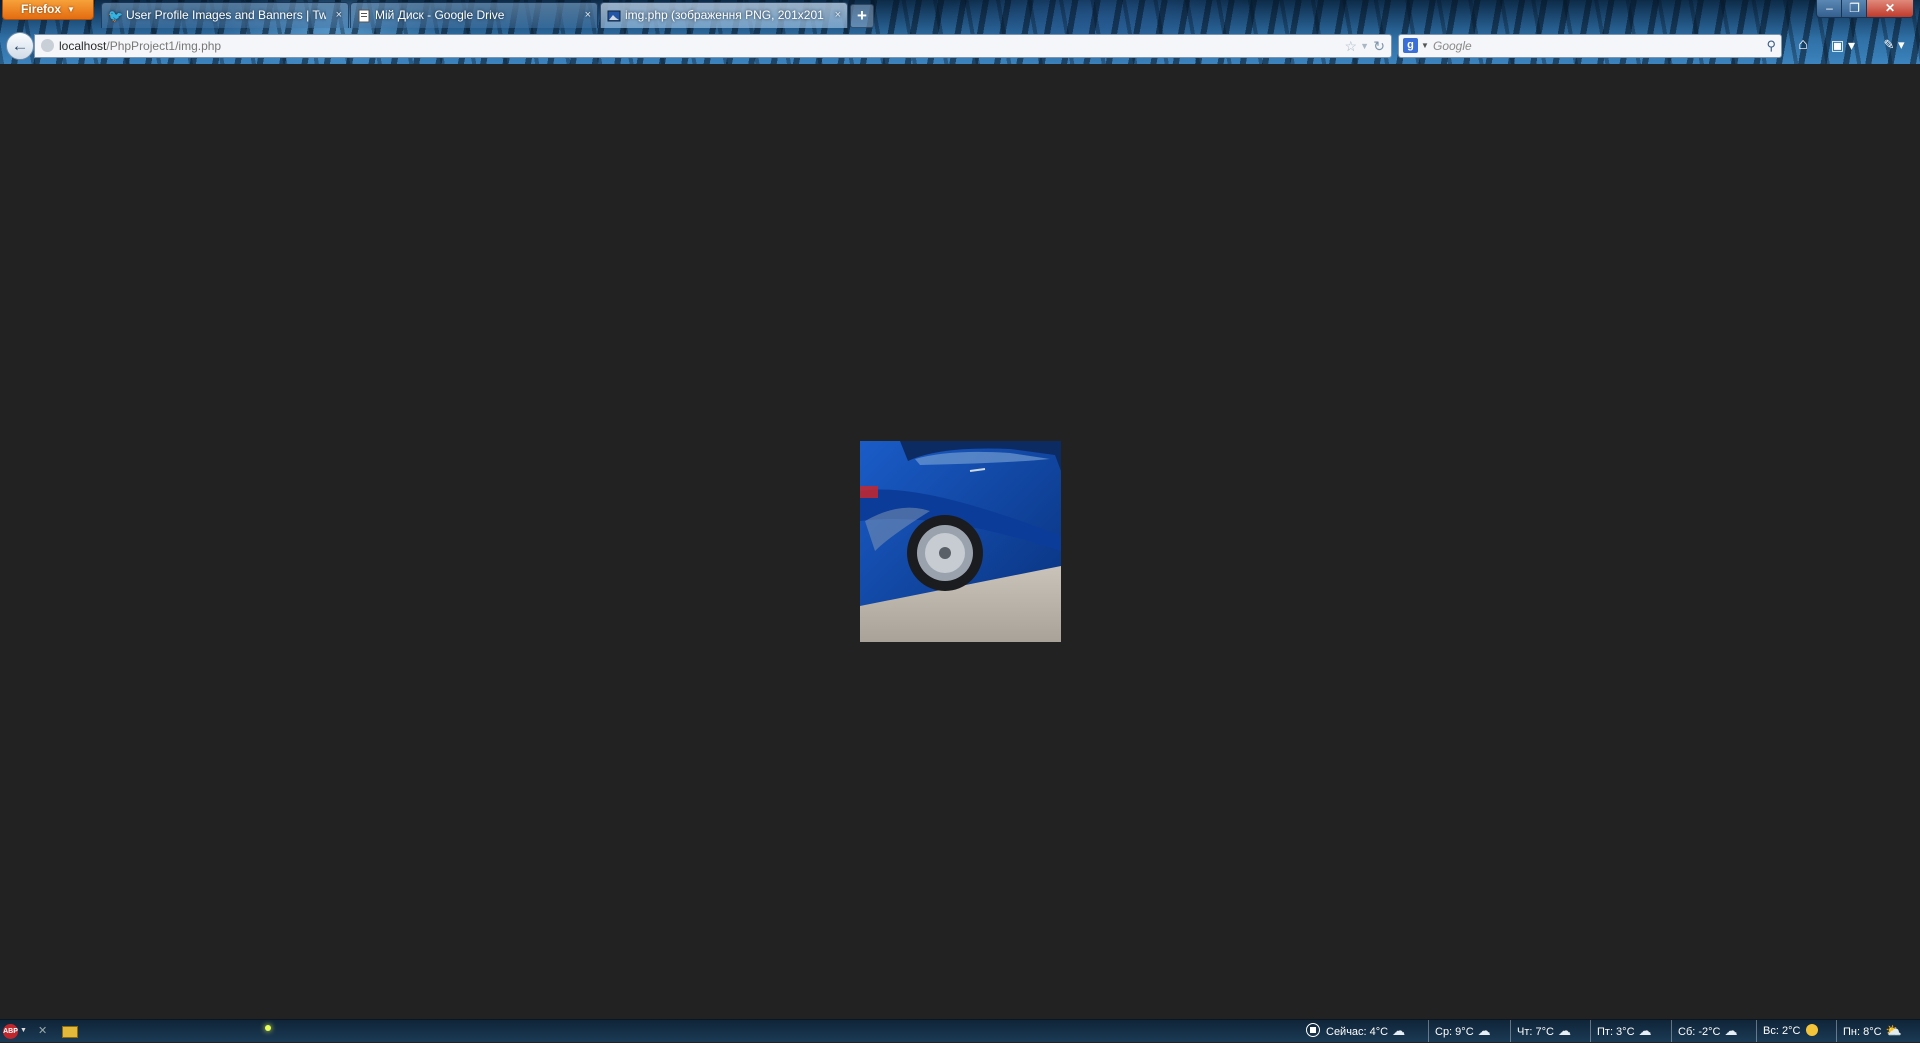  Describe the element at coordinates (1357, 1032) in the screenshot. I see `weather-now-label: Сейчас: 4°C` at that location.